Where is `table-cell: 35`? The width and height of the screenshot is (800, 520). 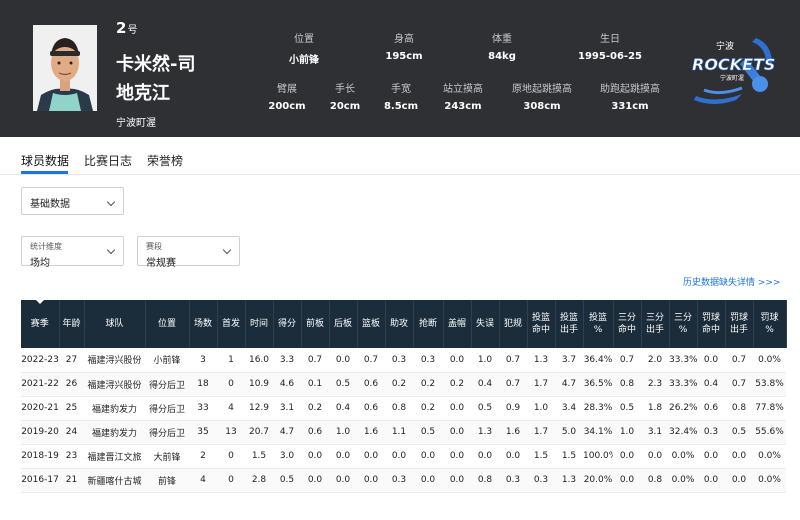
table-cell: 35 is located at coordinates (203, 432).